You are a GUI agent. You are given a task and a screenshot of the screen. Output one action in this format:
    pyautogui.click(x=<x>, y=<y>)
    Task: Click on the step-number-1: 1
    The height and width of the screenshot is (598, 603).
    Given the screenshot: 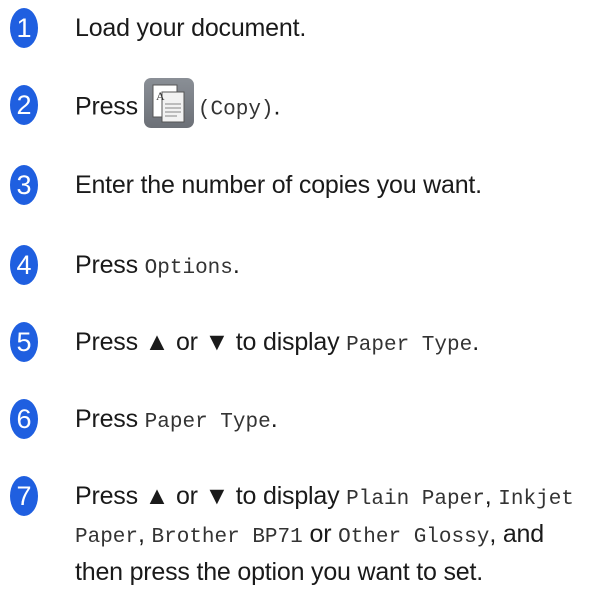 What is the action you would take?
    pyautogui.click(x=24, y=28)
    